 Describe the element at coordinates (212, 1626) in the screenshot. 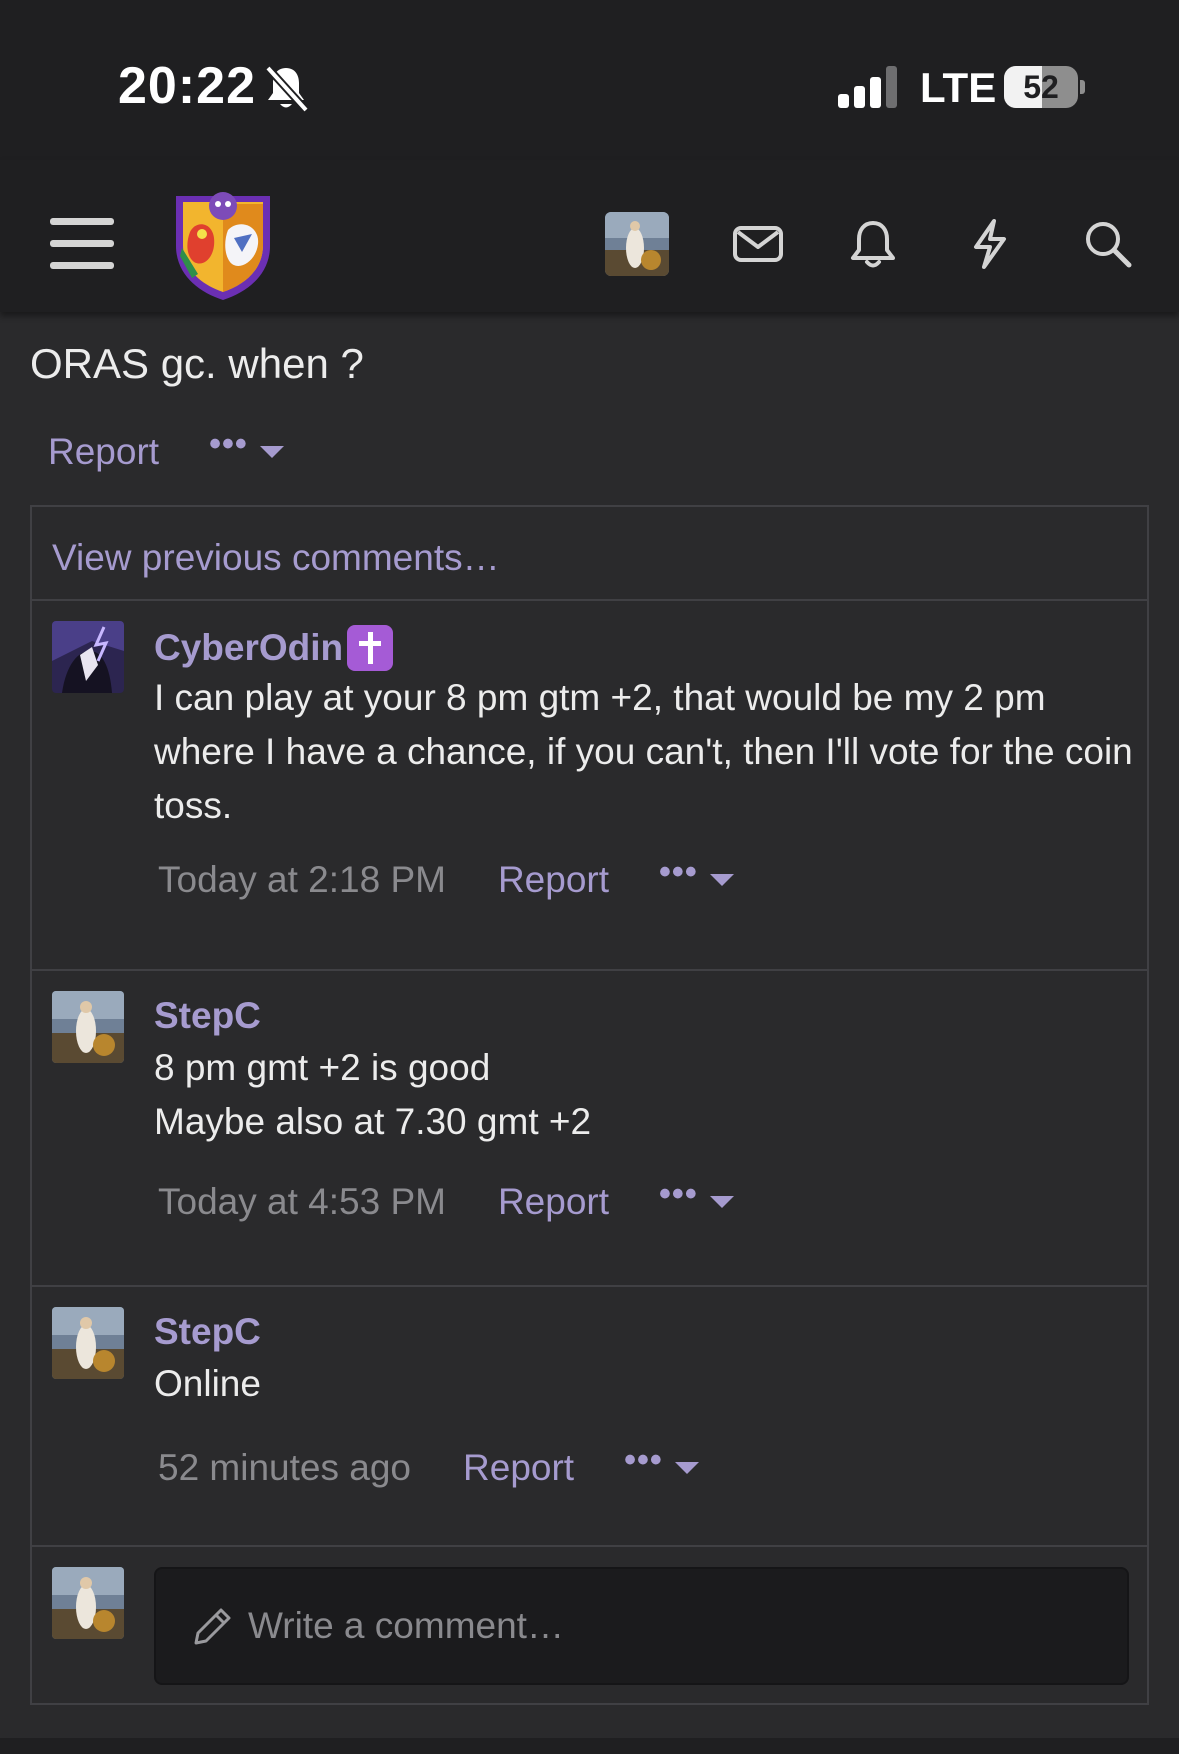

I see `pencil-icon` at that location.